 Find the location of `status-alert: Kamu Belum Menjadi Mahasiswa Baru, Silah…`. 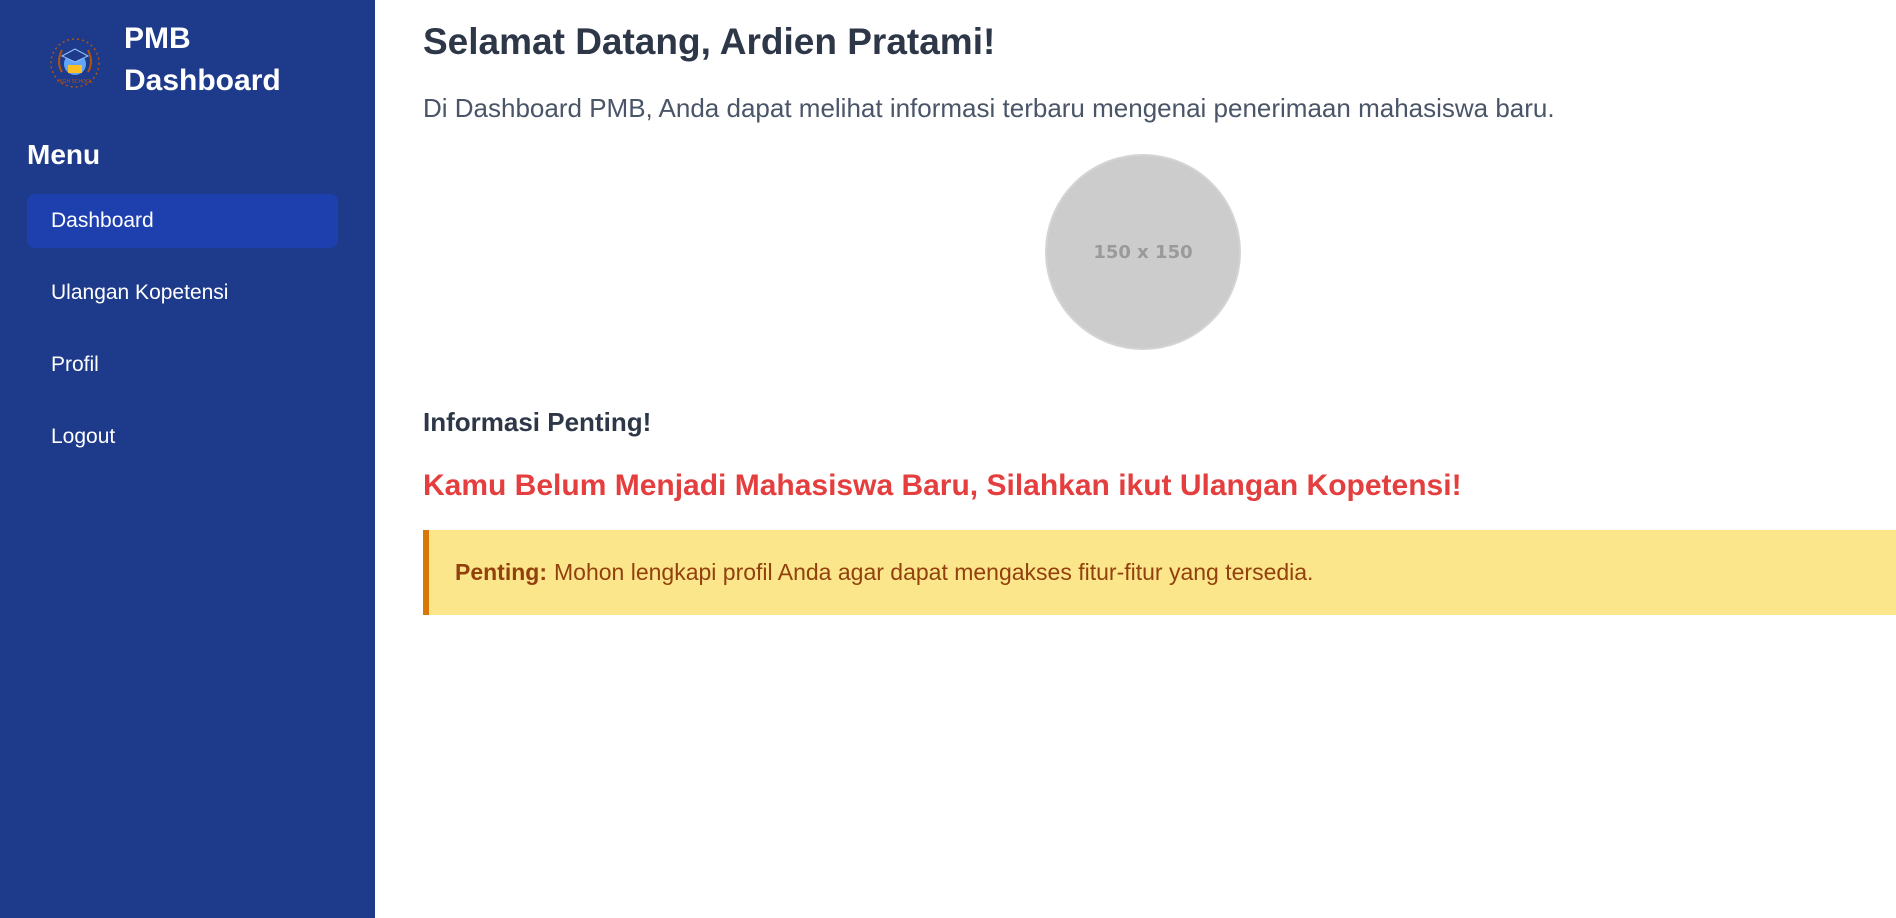

status-alert: Kamu Belum Menjadi Mahasiswa Baru, Silah… is located at coordinates (942, 485).